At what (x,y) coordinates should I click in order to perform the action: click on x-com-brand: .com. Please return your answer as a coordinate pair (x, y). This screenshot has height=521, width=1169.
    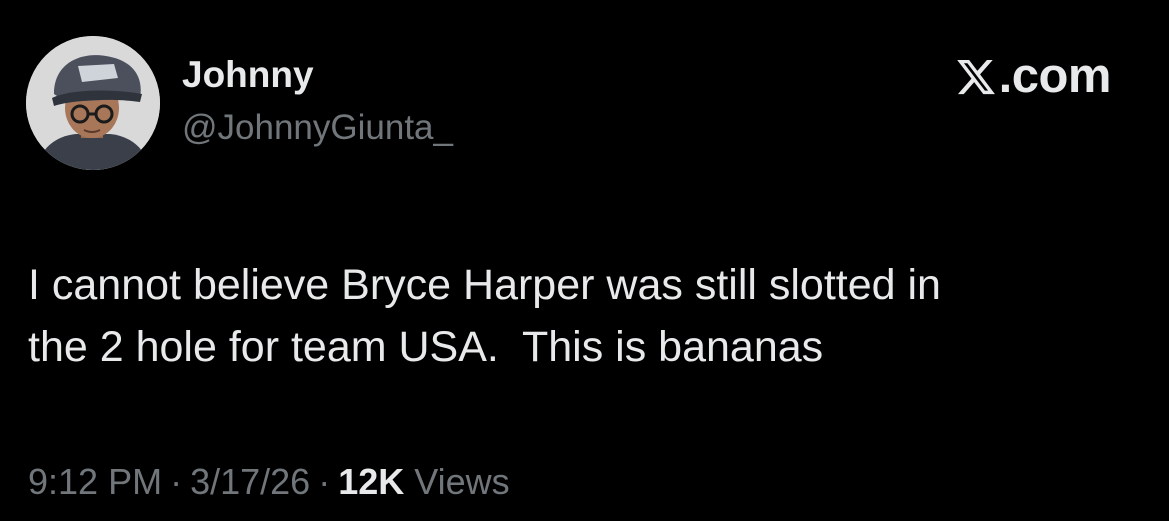
    Looking at the image, I should click on (1033, 76).